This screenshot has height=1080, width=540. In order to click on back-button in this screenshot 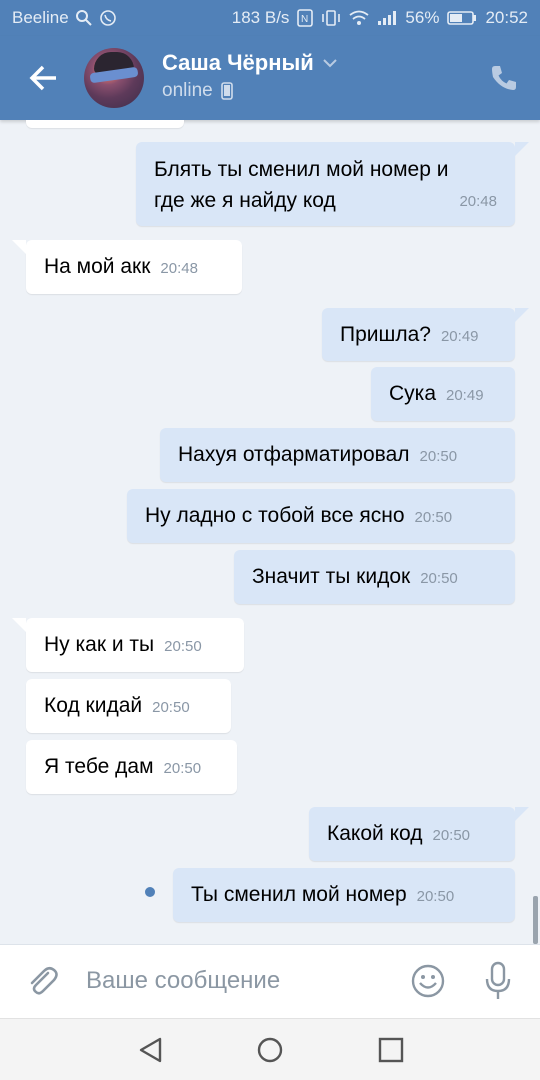, I will do `click(44, 78)`.